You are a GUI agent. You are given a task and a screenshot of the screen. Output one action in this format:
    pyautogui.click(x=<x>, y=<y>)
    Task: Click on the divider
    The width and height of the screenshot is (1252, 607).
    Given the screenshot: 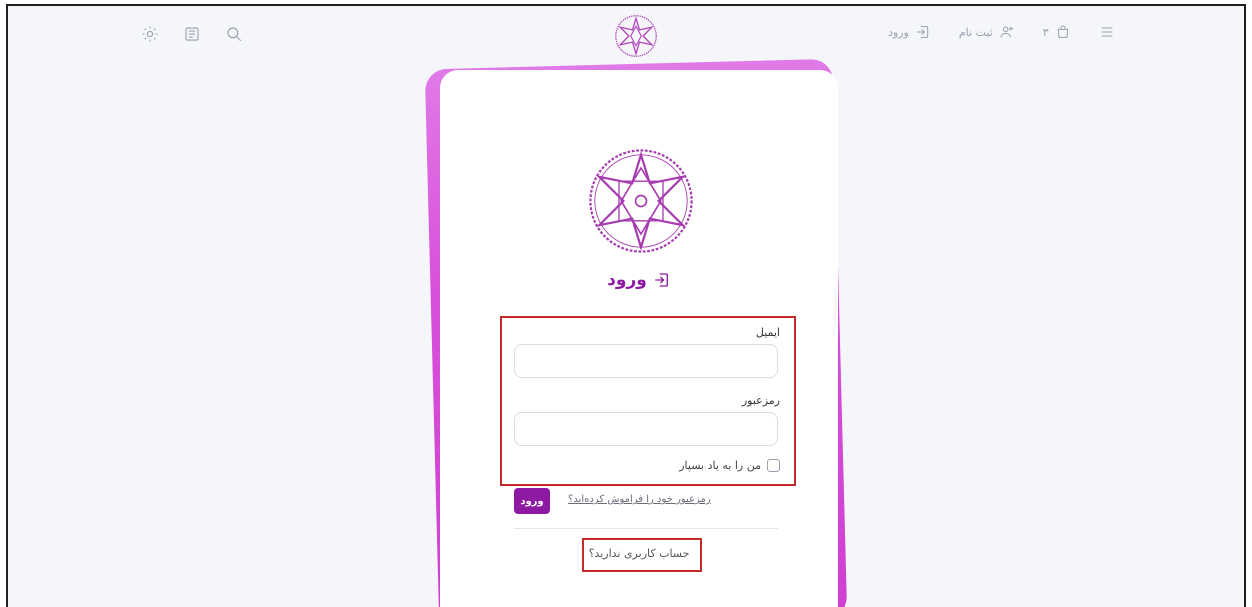 What is the action you would take?
    pyautogui.click(x=646, y=528)
    